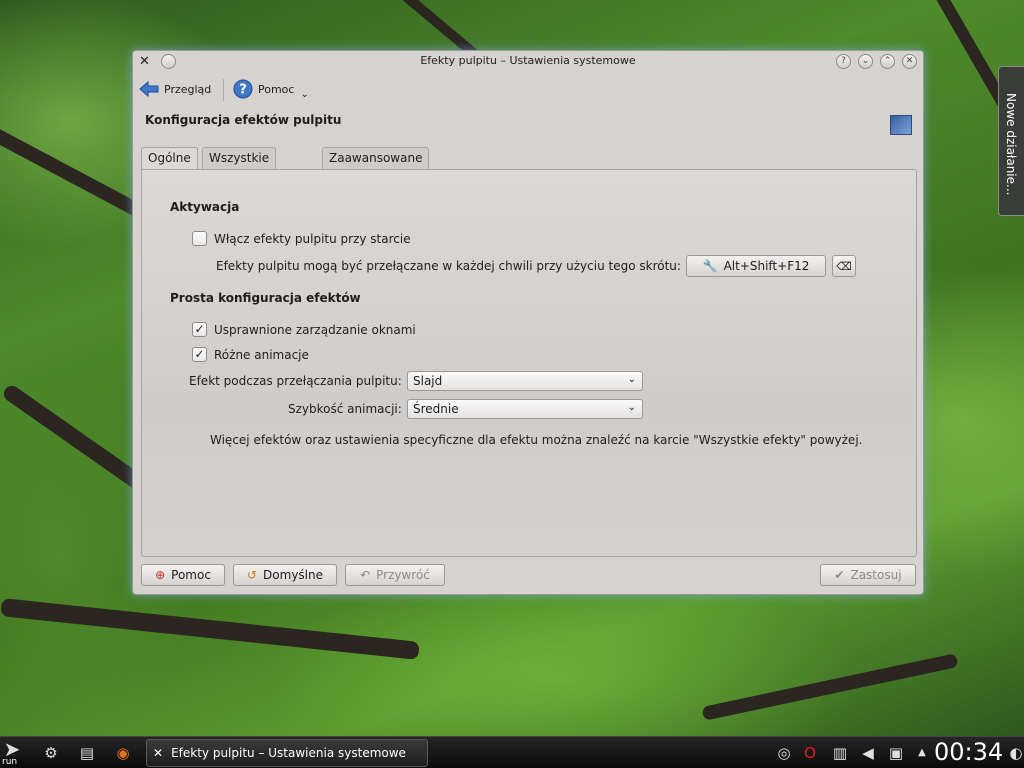  Describe the element at coordinates (525, 409) in the screenshot. I see `animation-speed-select: Średnie ⌄` at that location.